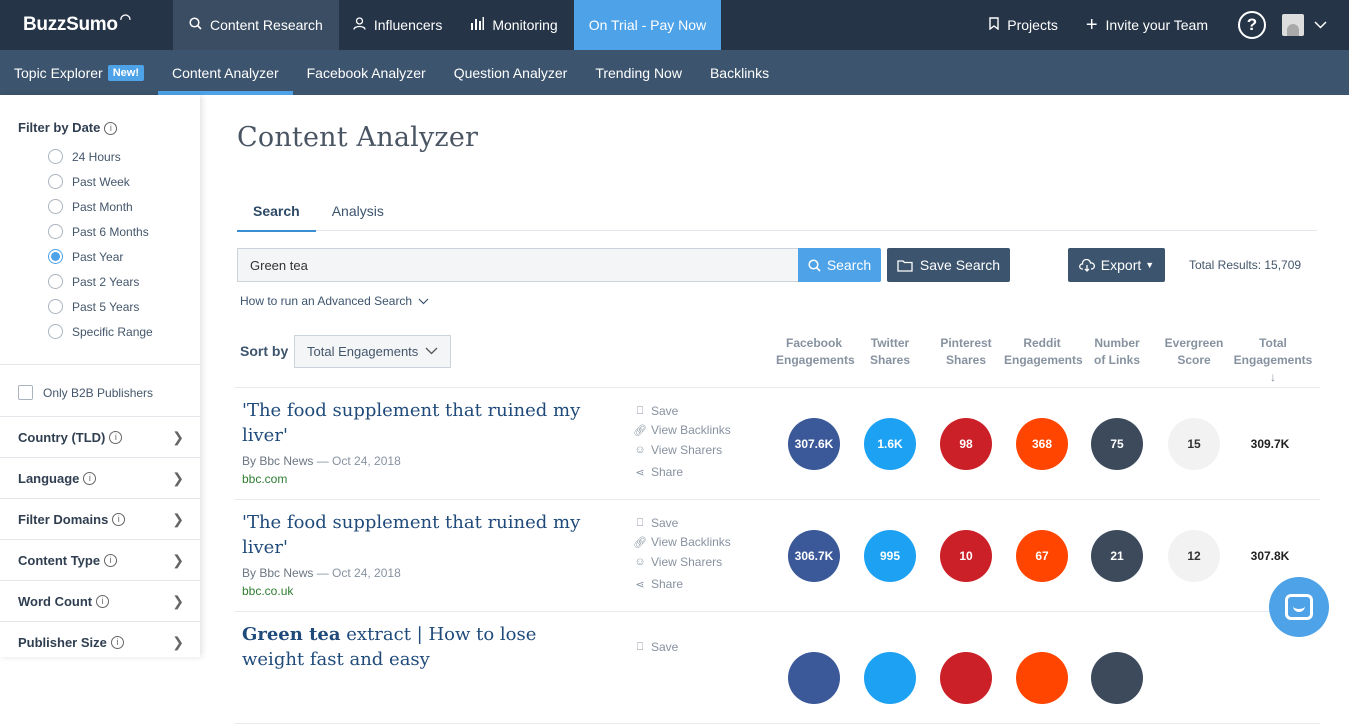 The image size is (1349, 724). I want to click on subnav-backlinks: Backlinks, so click(739, 72).